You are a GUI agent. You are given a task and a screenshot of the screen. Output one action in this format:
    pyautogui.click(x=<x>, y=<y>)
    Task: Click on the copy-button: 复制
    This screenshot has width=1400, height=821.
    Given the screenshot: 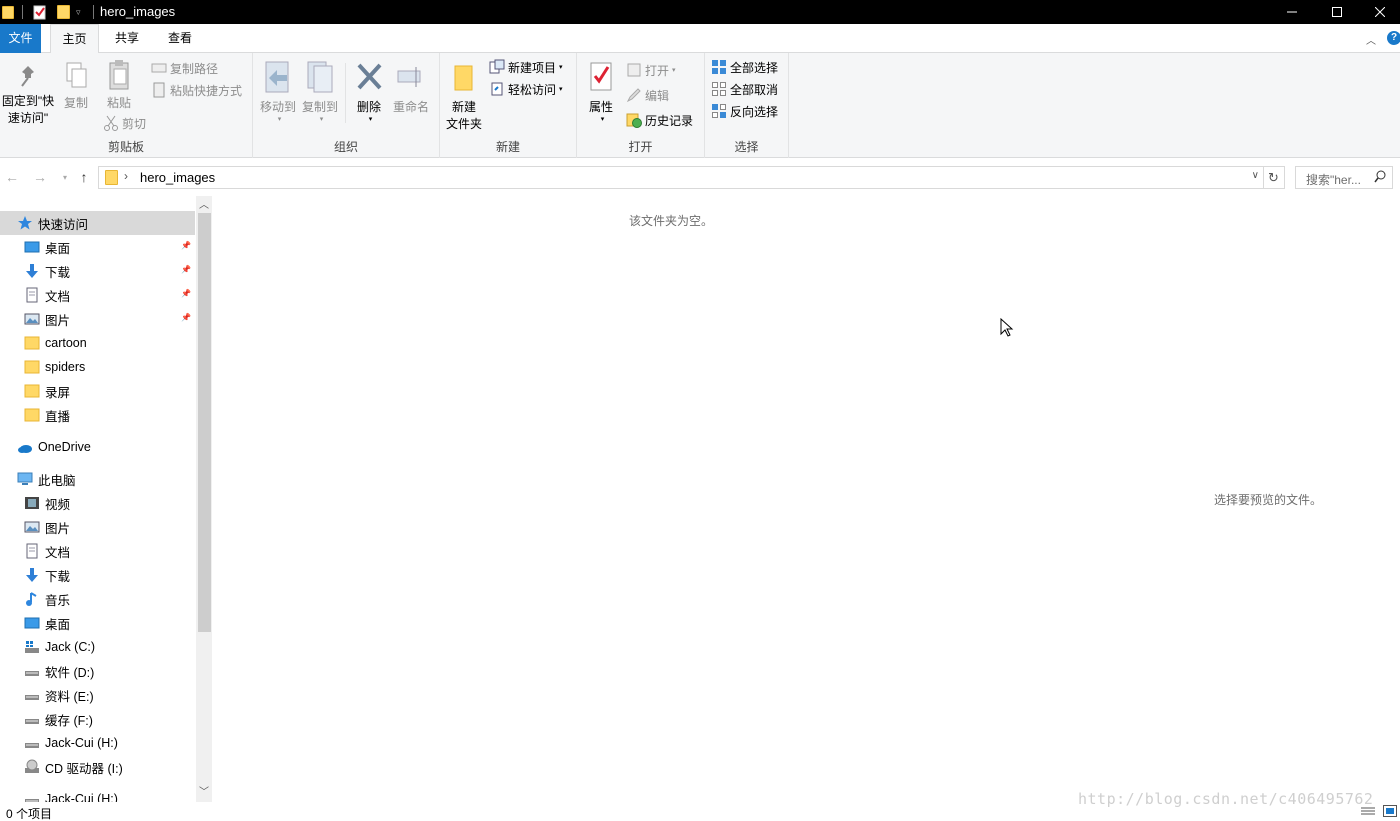 What is the action you would take?
    pyautogui.click(x=76, y=86)
    